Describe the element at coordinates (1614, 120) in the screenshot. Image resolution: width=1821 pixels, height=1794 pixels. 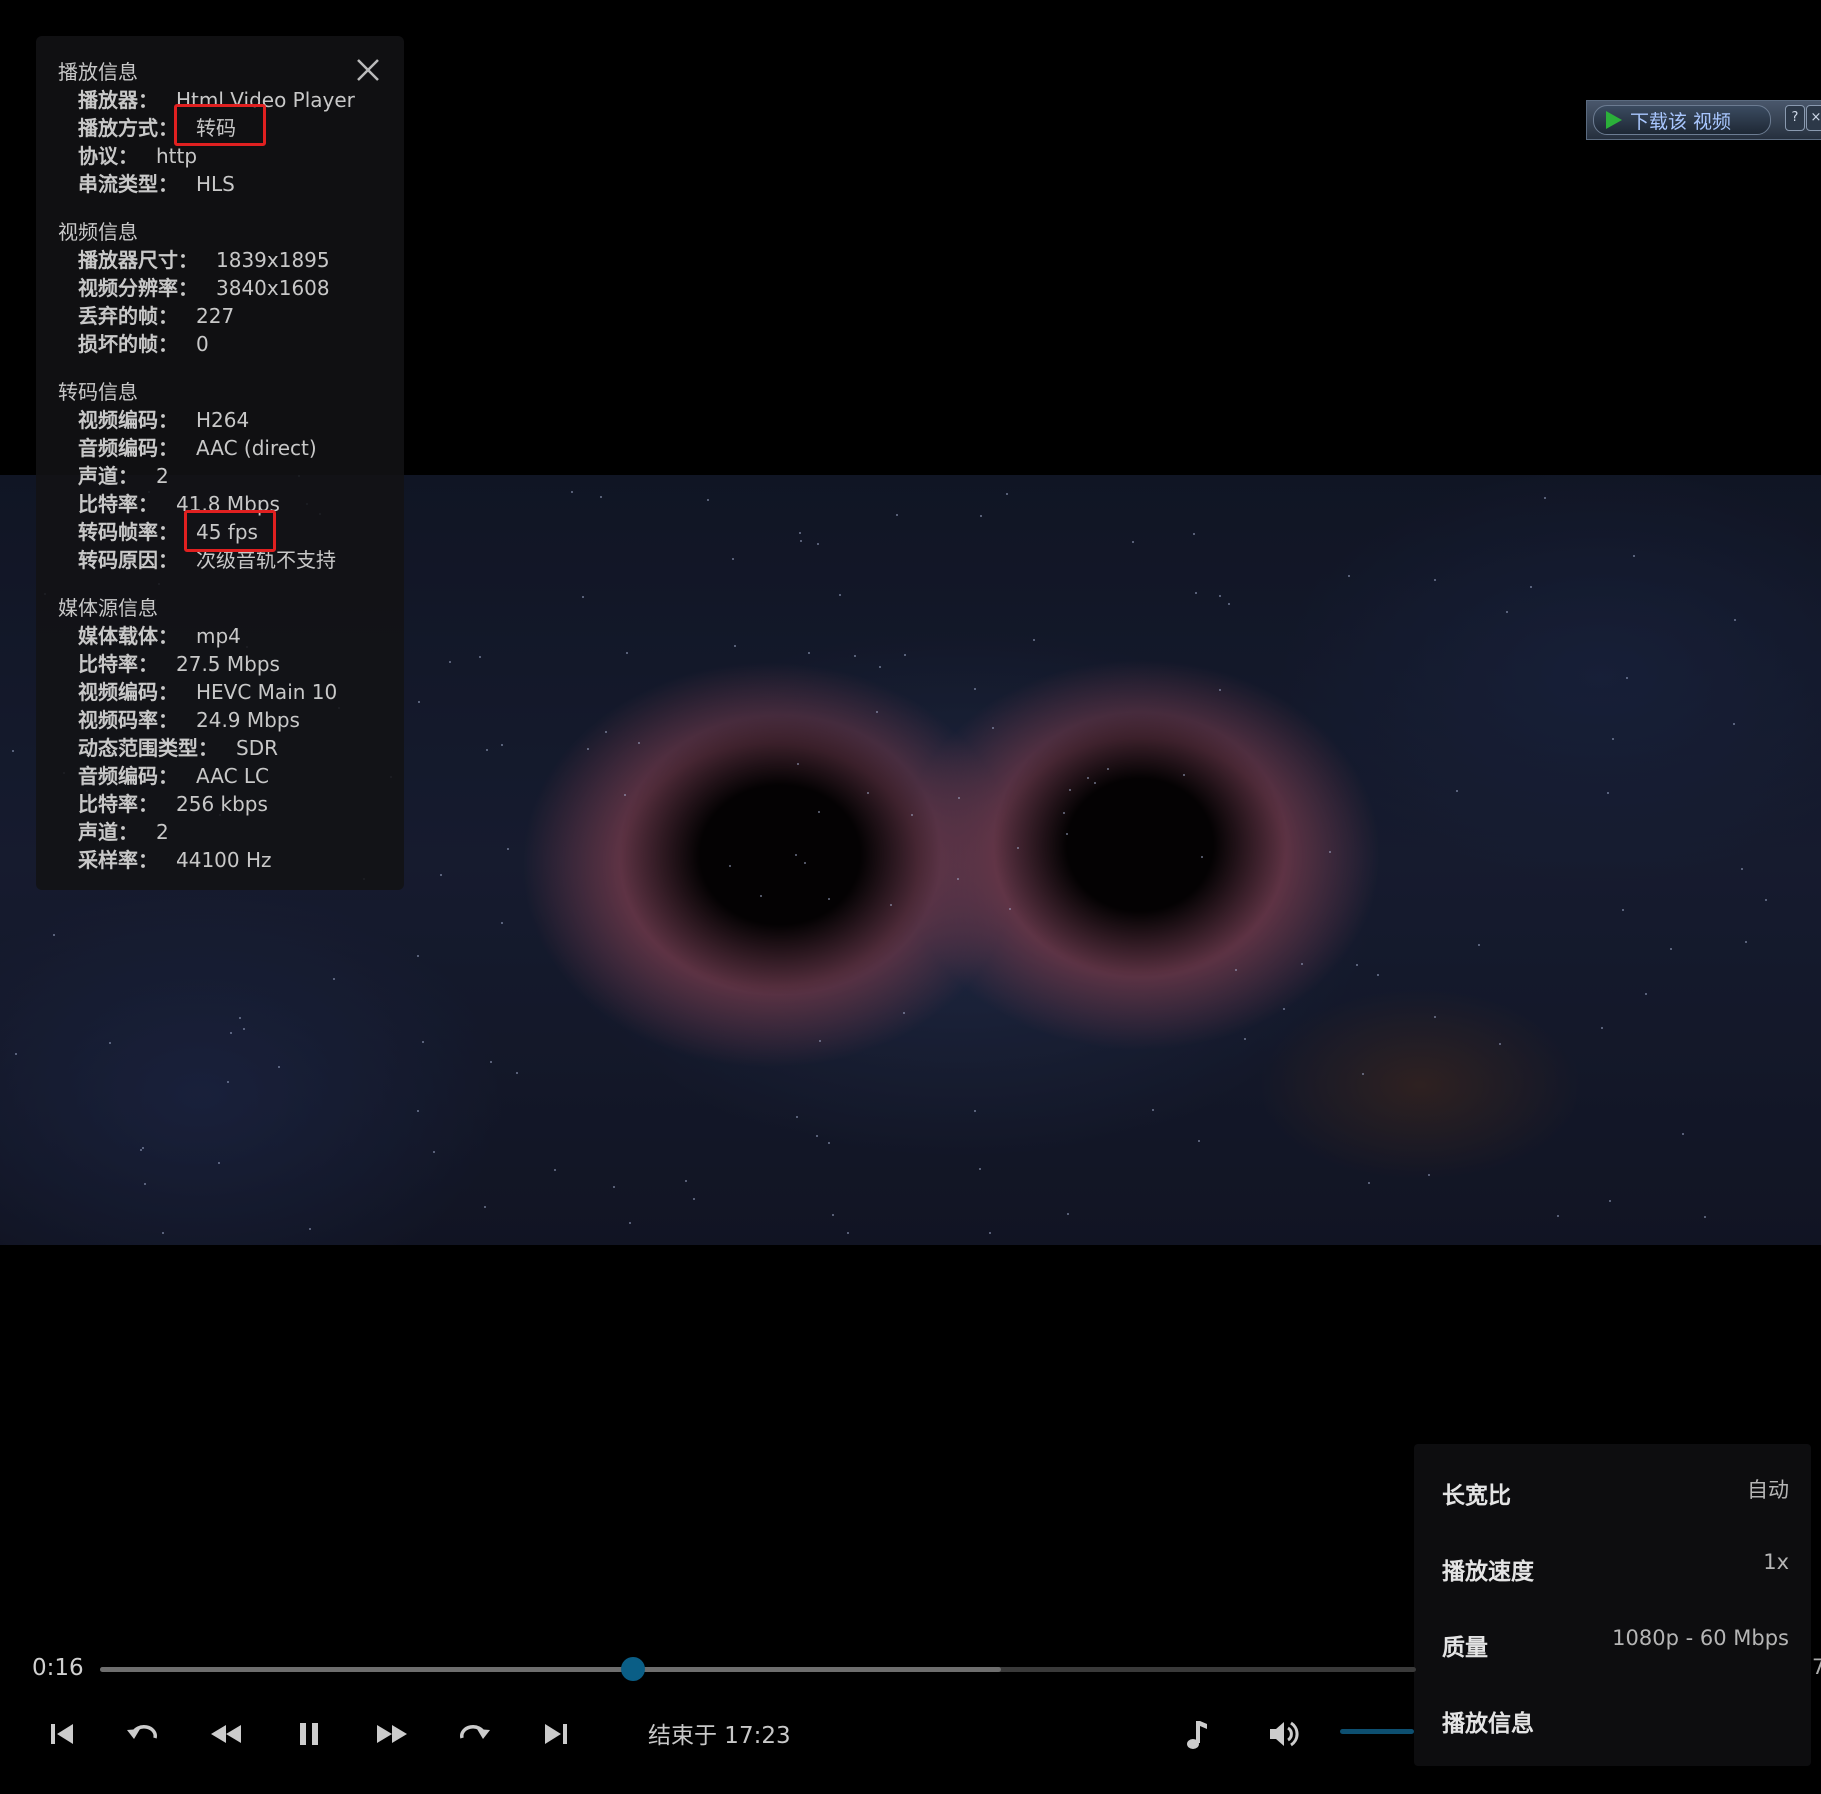
I see `play-icon` at that location.